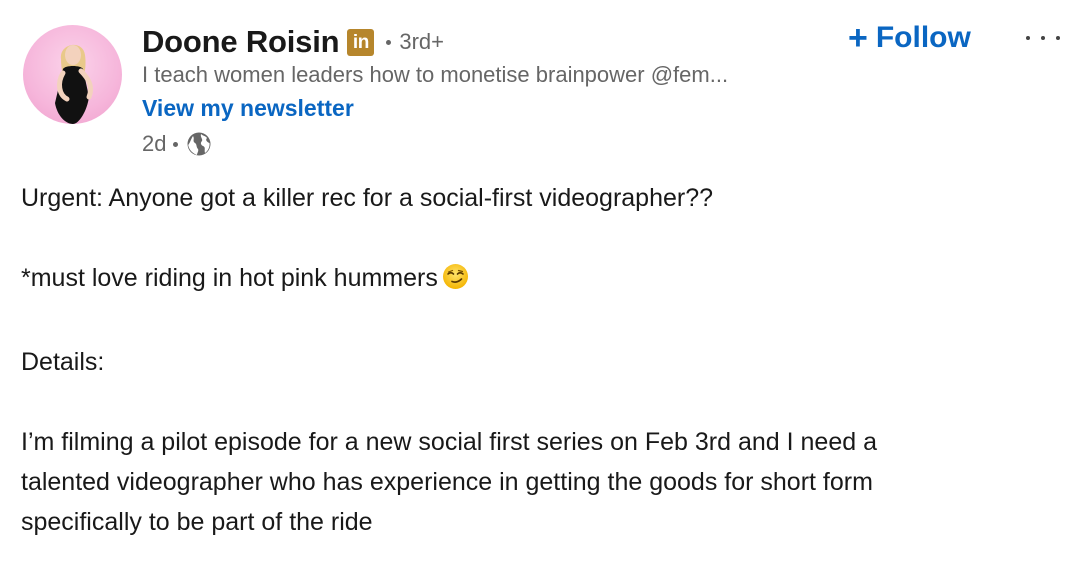  I want to click on smirking-face-emoji-icon, so click(455, 282).